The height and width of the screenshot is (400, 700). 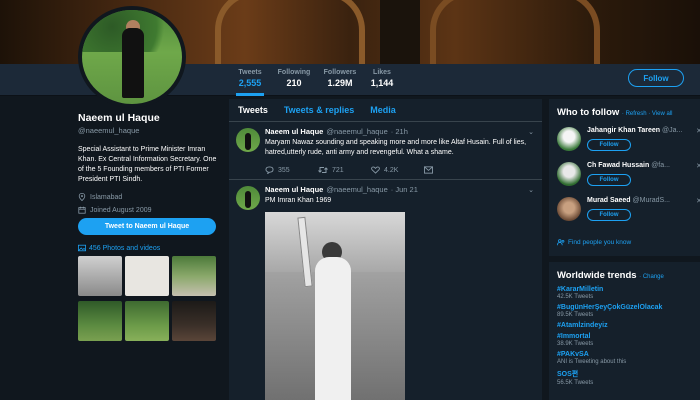 I want to click on location-pin-icon, so click(x=82, y=197).